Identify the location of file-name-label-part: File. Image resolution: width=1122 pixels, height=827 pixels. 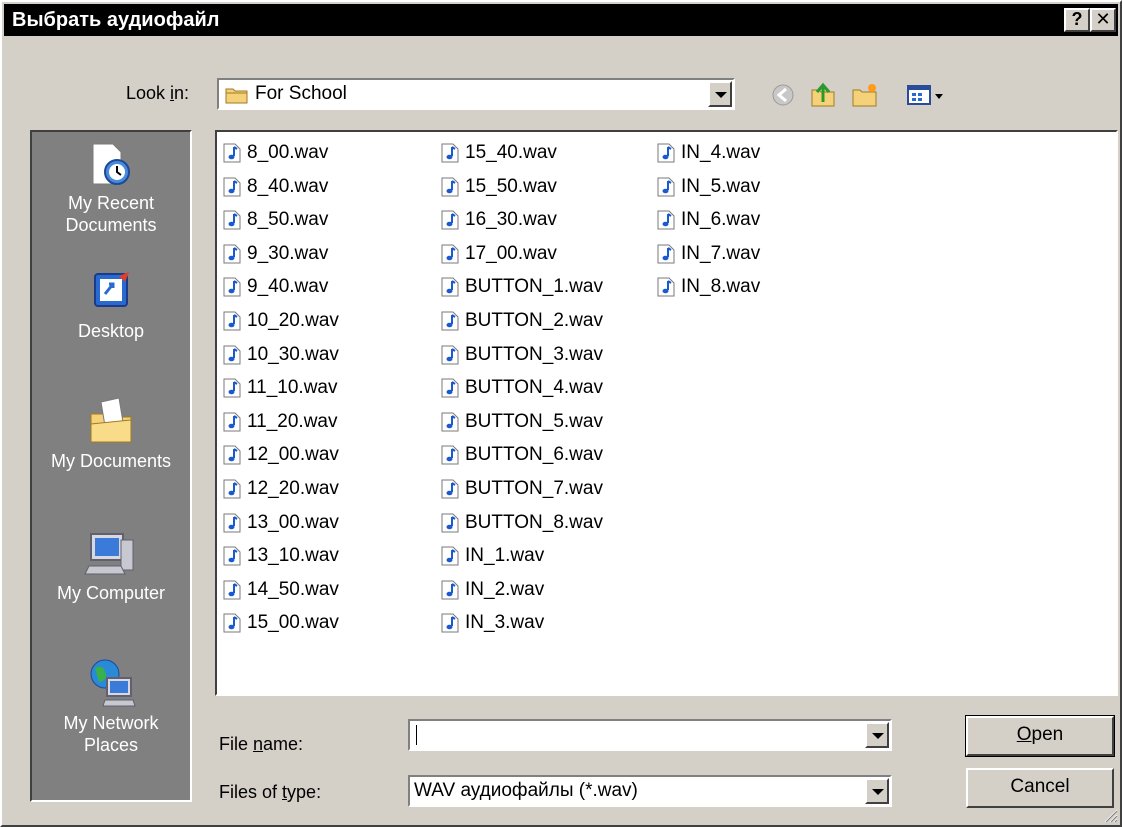
(236, 744).